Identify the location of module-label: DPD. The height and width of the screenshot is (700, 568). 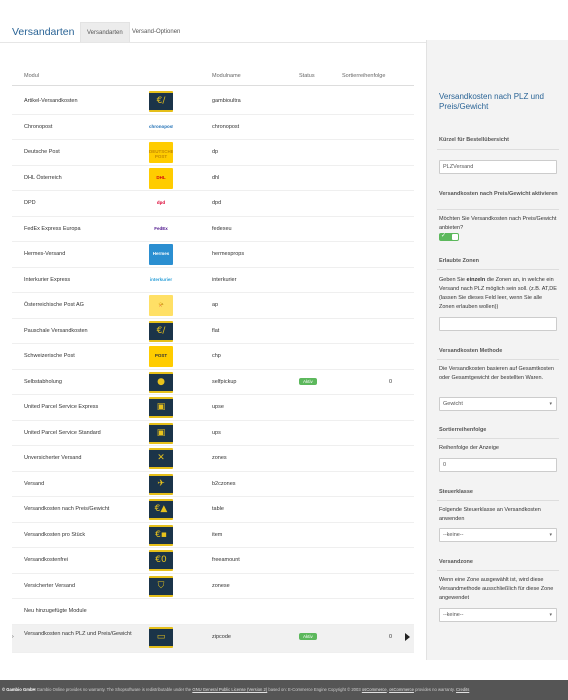
(30, 203).